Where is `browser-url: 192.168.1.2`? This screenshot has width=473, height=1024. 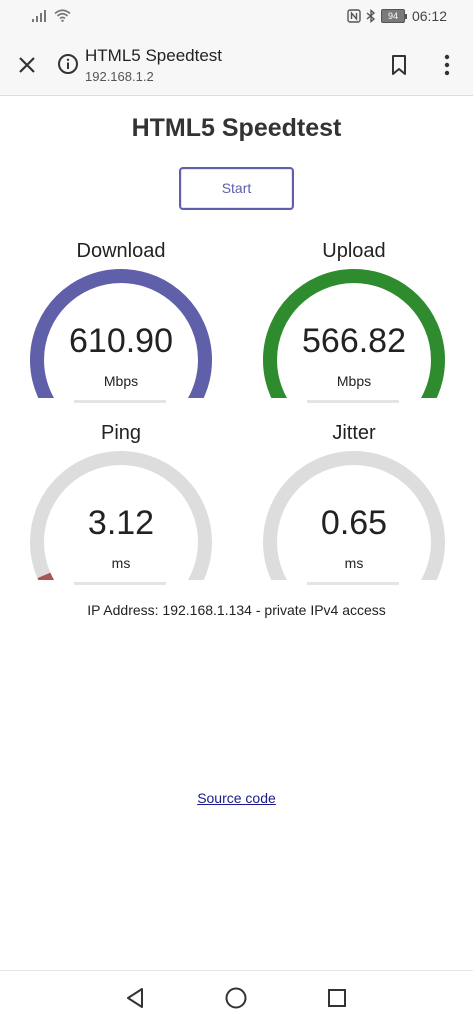 browser-url: 192.168.1.2 is located at coordinates (119, 76).